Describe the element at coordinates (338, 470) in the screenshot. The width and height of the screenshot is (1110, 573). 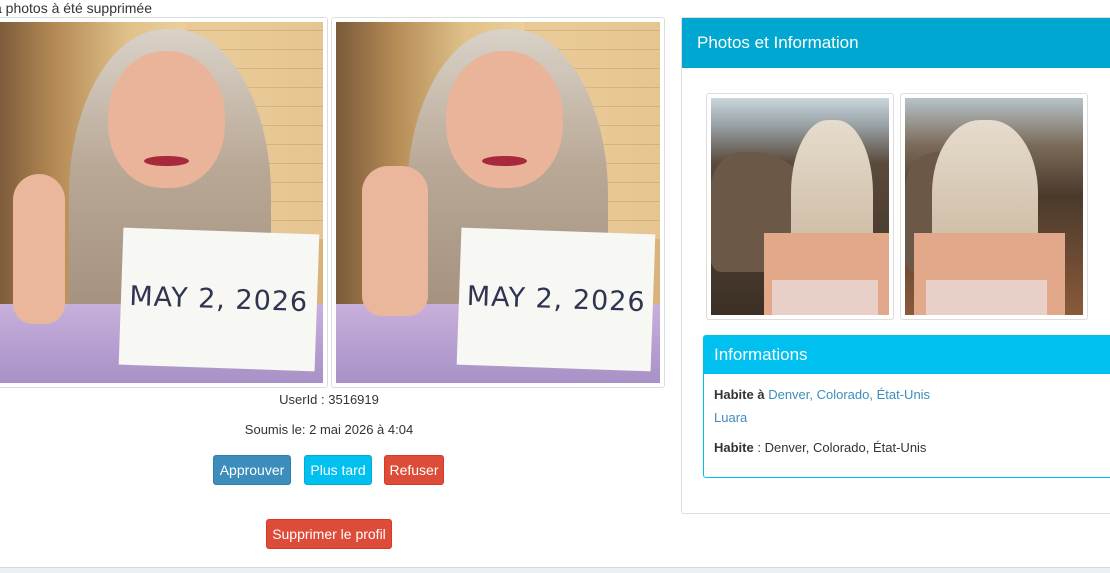
I see `later-button: Plus tard` at that location.